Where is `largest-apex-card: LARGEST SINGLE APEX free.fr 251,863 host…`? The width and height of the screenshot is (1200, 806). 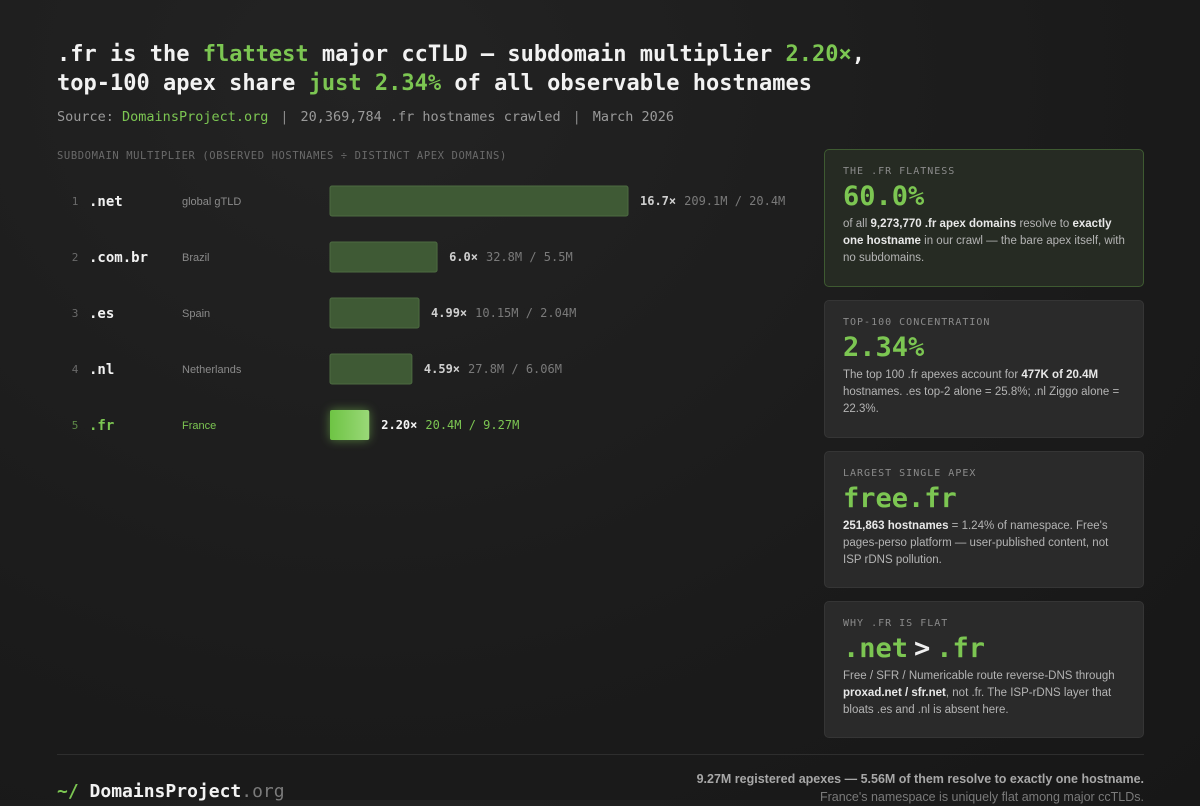 largest-apex-card: LARGEST SINGLE APEX free.fr 251,863 host… is located at coordinates (984, 519).